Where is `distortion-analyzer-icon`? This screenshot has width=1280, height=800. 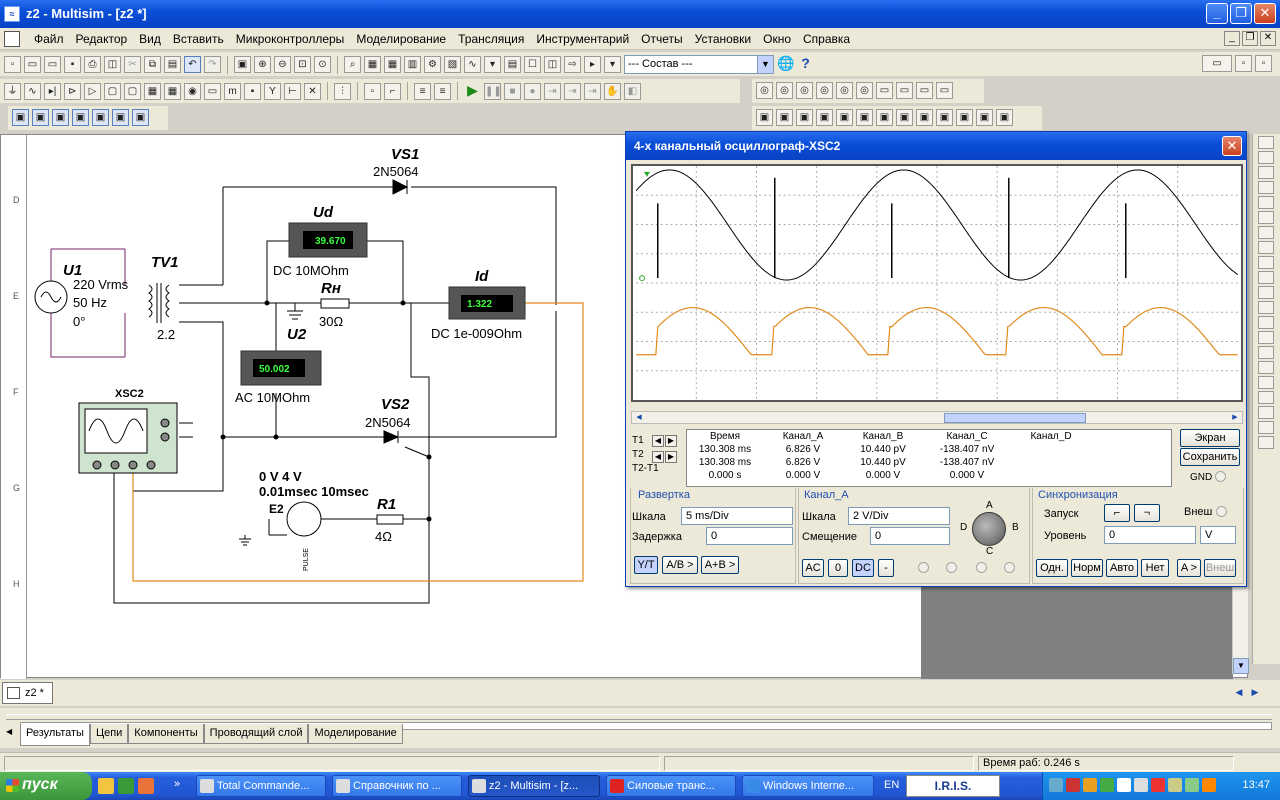
distortion-analyzer-icon is located at coordinates (1266, 307).